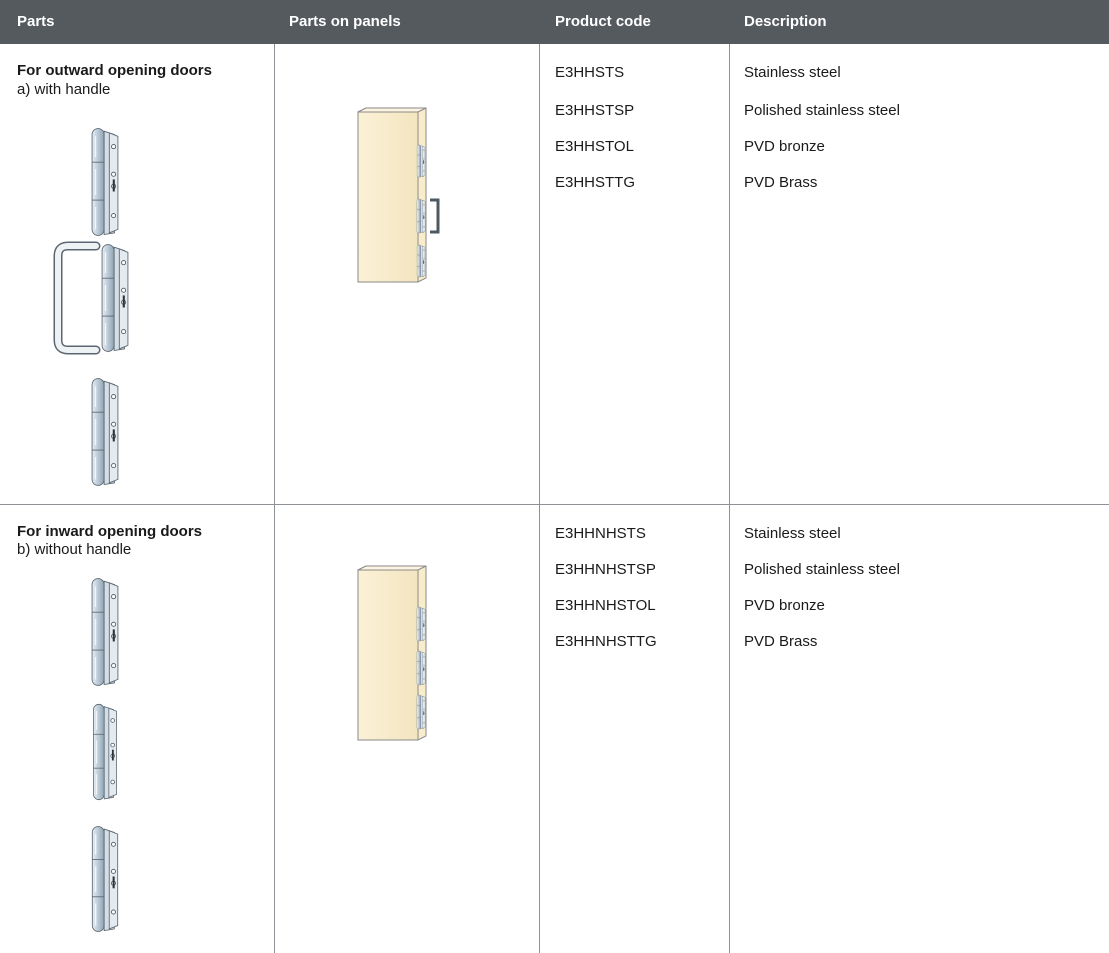 This screenshot has height=953, width=1109. Describe the element at coordinates (595, 110) in the screenshot. I see `product-code: E3HHSTSP` at that location.